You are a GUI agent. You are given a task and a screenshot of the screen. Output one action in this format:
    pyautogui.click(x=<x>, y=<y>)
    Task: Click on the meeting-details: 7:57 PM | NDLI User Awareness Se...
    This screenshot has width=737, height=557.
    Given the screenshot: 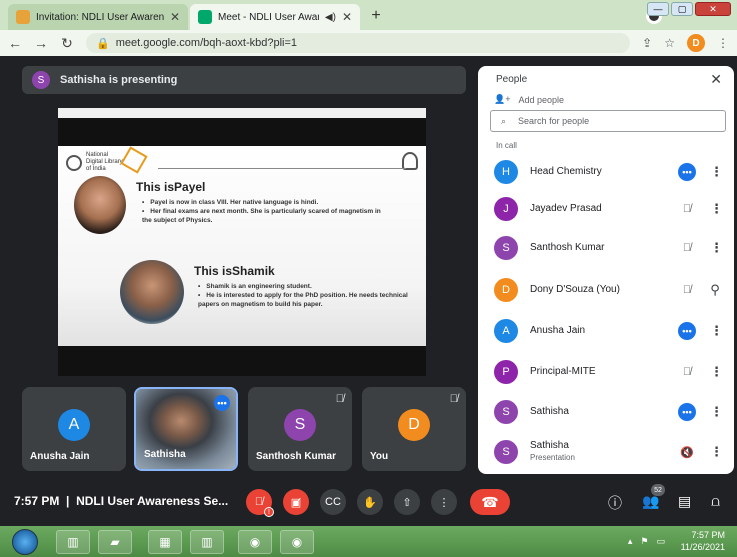 What is the action you would take?
    pyautogui.click(x=121, y=501)
    